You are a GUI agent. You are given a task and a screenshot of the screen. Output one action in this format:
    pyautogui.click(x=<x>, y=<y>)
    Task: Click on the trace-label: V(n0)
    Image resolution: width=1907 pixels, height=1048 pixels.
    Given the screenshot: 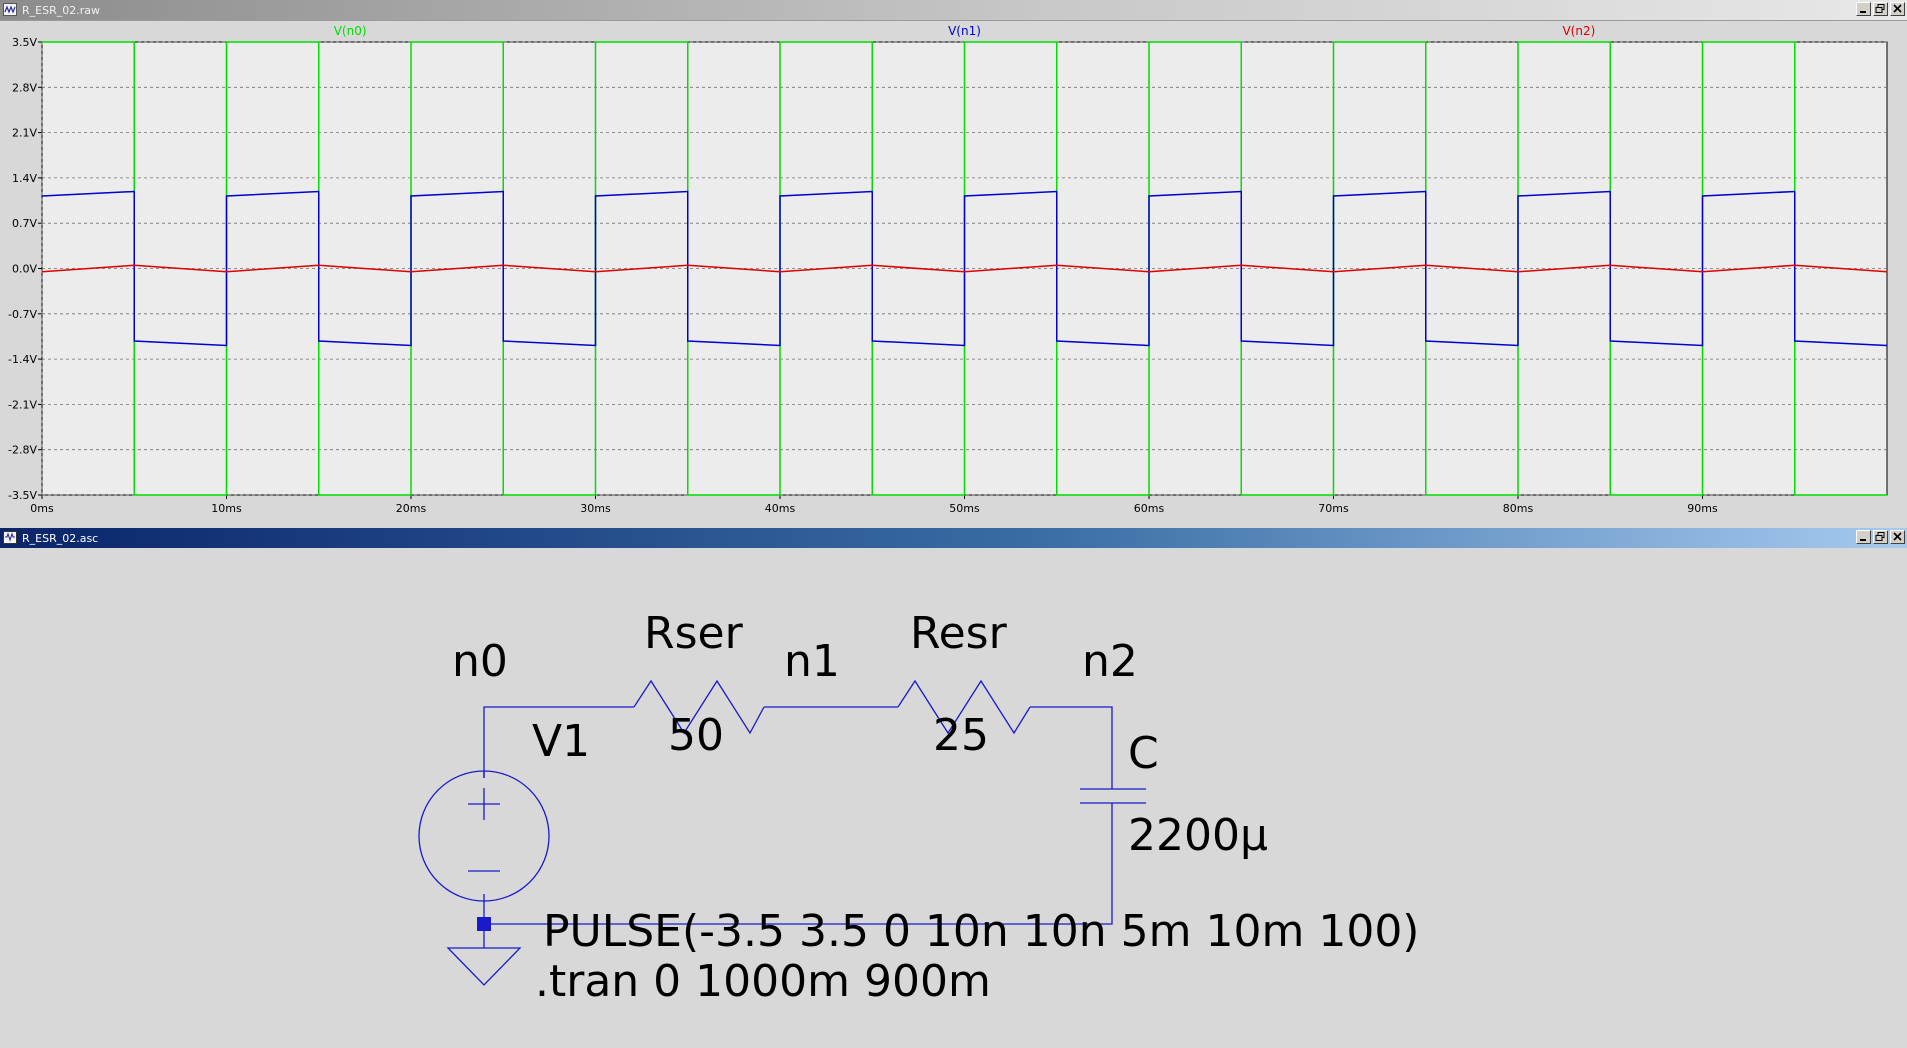 What is the action you would take?
    pyautogui.click(x=350, y=31)
    